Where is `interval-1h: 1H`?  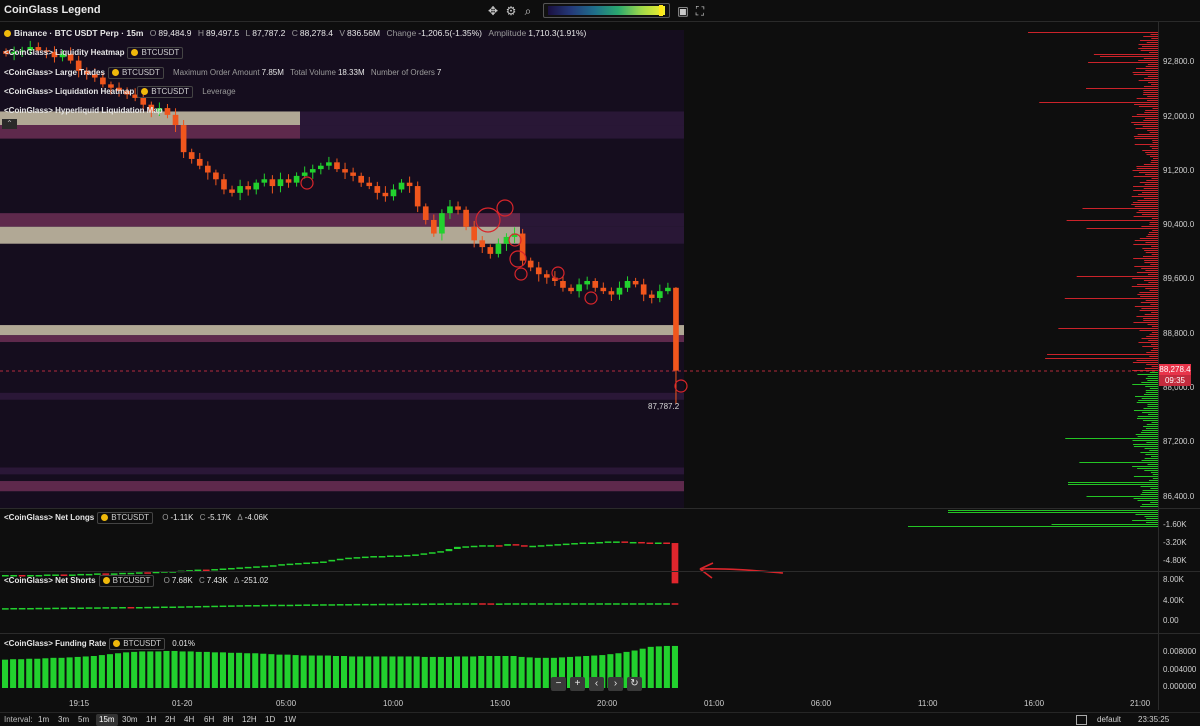
interval-1h: 1H is located at coordinates (151, 720).